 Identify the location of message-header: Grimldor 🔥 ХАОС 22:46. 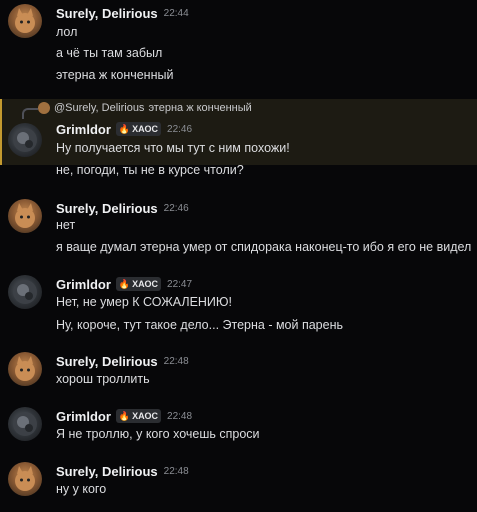
(124, 129).